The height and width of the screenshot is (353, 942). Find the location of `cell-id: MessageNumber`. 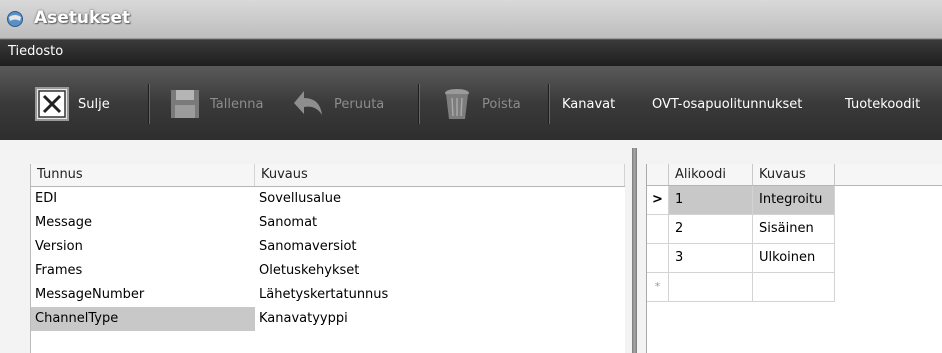

cell-id: MessageNumber is located at coordinates (90, 294).